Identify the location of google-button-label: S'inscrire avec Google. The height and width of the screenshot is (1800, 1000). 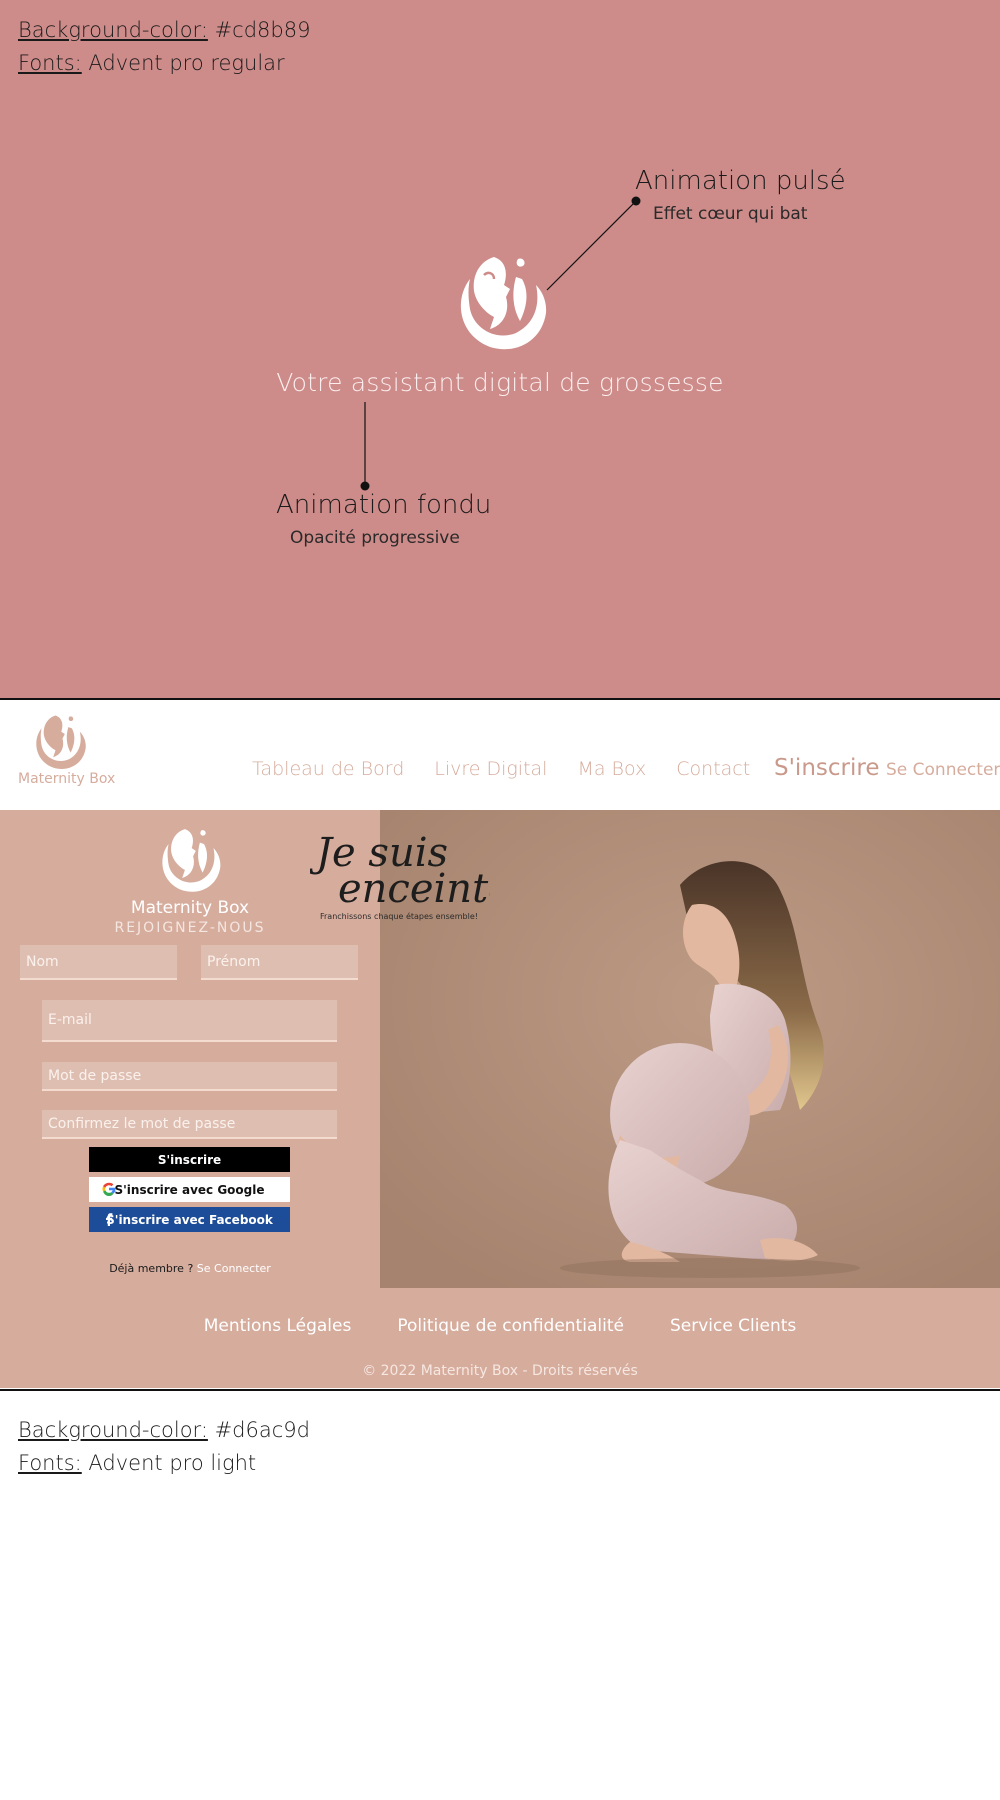
(189, 1189).